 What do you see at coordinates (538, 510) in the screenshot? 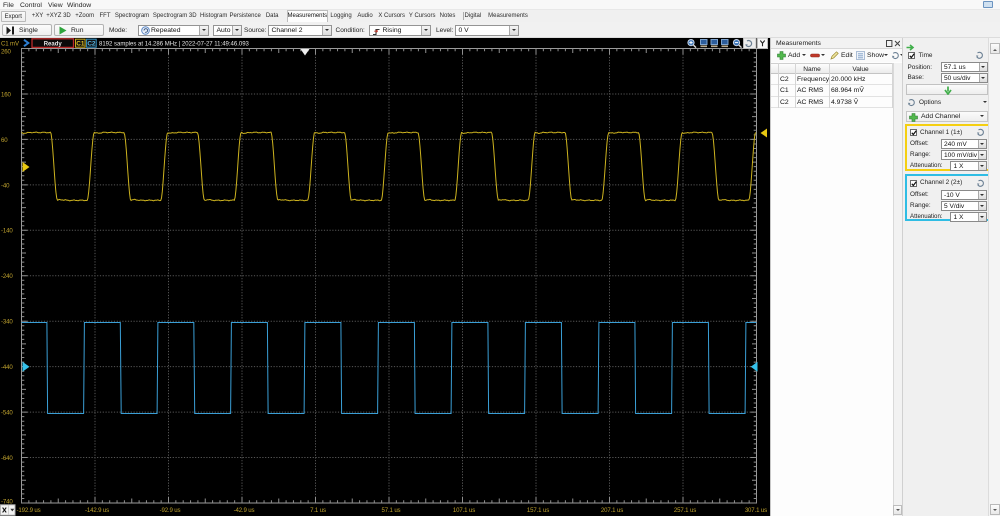
I see `svg-text: 157.1 us` at bounding box center [538, 510].